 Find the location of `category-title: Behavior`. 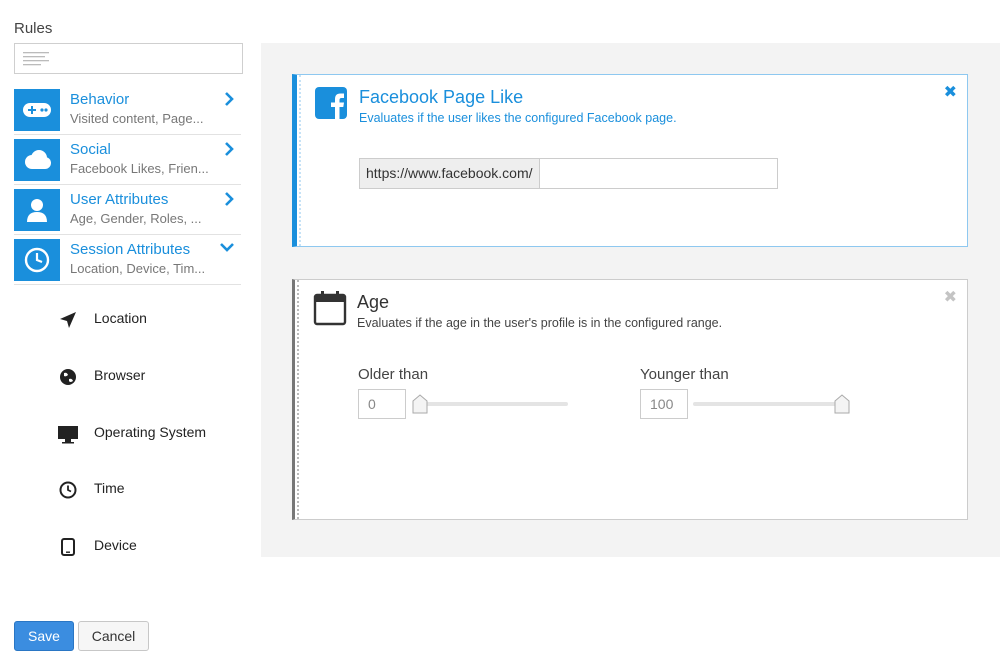

category-title: Behavior is located at coordinates (100, 99).